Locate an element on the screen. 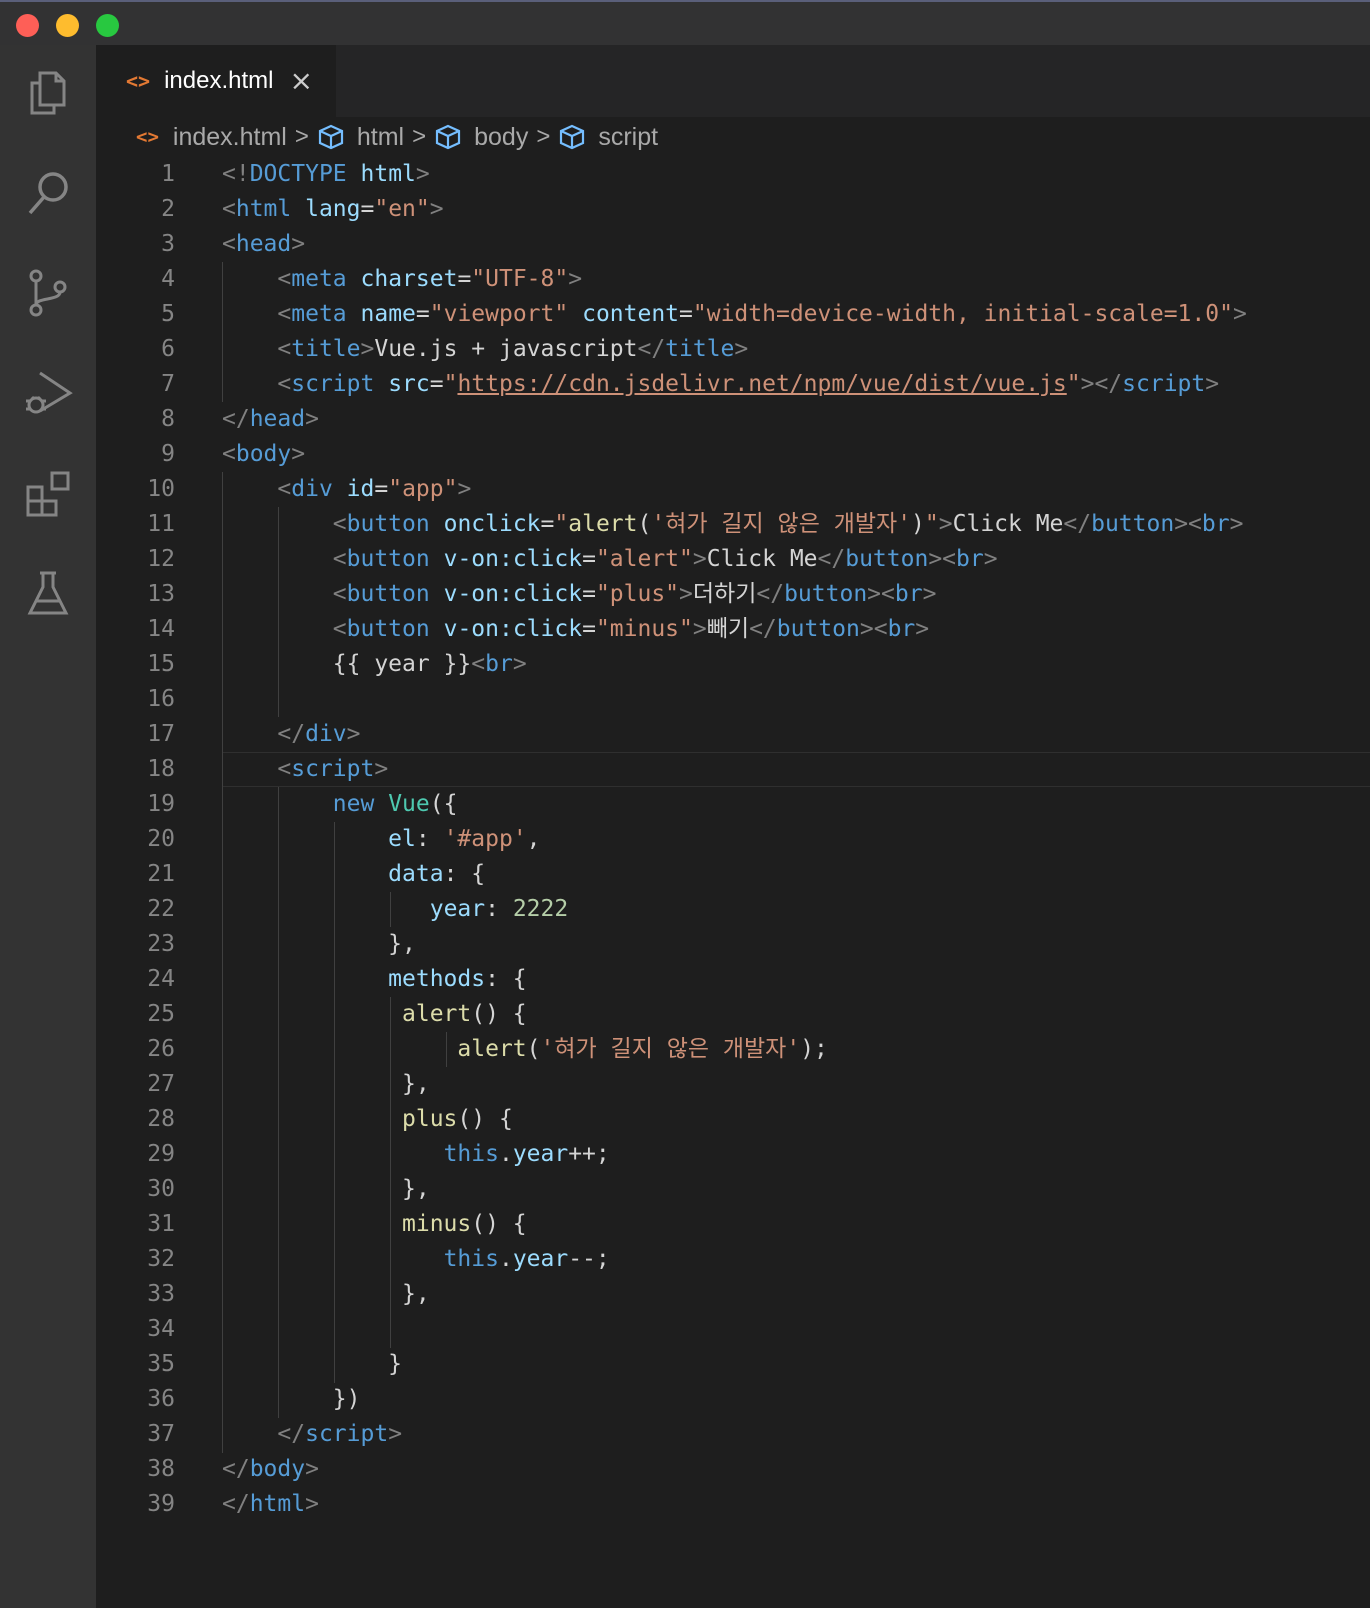 The width and height of the screenshot is (1370, 1608). code-line: 3 <head> is located at coordinates (733, 244).